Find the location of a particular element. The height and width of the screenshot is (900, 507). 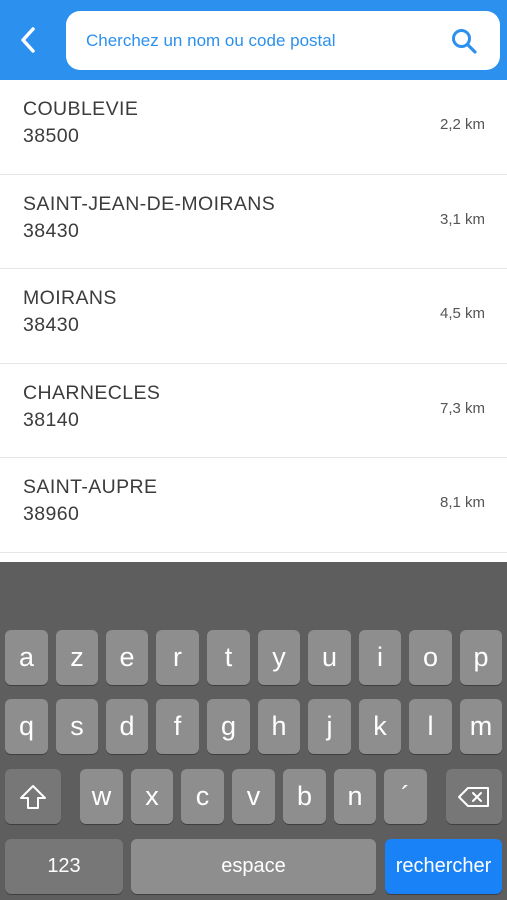

key-c: c is located at coordinates (202, 796).